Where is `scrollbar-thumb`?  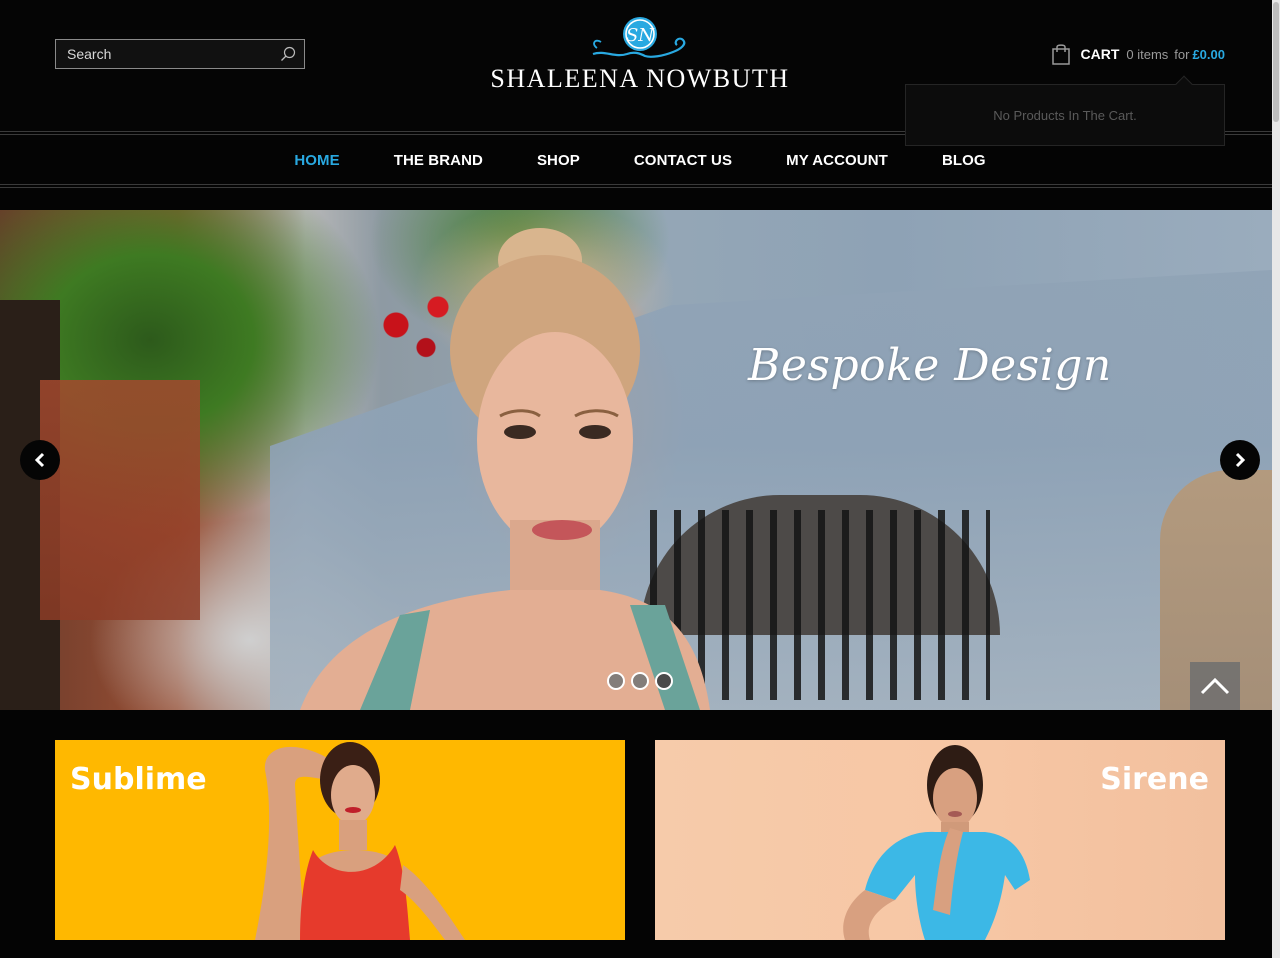
scrollbar-thumb is located at coordinates (1276, 62).